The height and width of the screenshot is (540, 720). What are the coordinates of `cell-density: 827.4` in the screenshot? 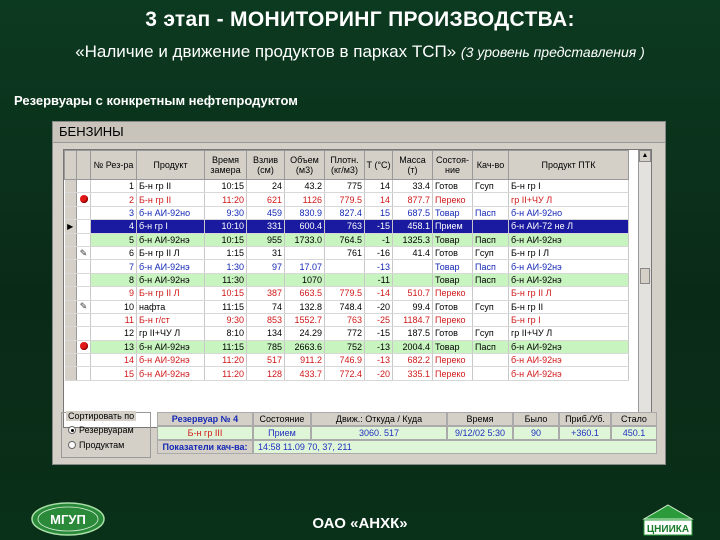 It's located at (344, 213).